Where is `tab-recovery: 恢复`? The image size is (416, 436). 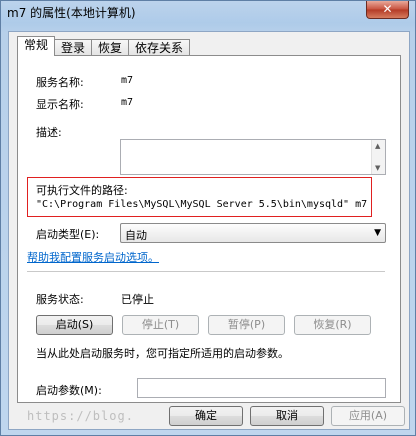
tab-recovery: 恢复 is located at coordinates (110, 47).